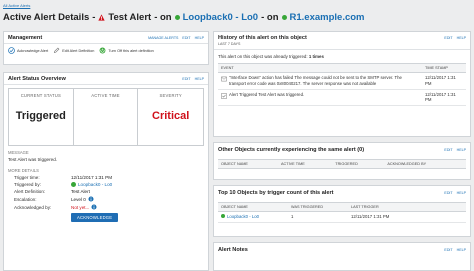  What do you see at coordinates (40, 95) in the screenshot?
I see `current-status-label: CURRENT STATUS` at bounding box center [40, 95].